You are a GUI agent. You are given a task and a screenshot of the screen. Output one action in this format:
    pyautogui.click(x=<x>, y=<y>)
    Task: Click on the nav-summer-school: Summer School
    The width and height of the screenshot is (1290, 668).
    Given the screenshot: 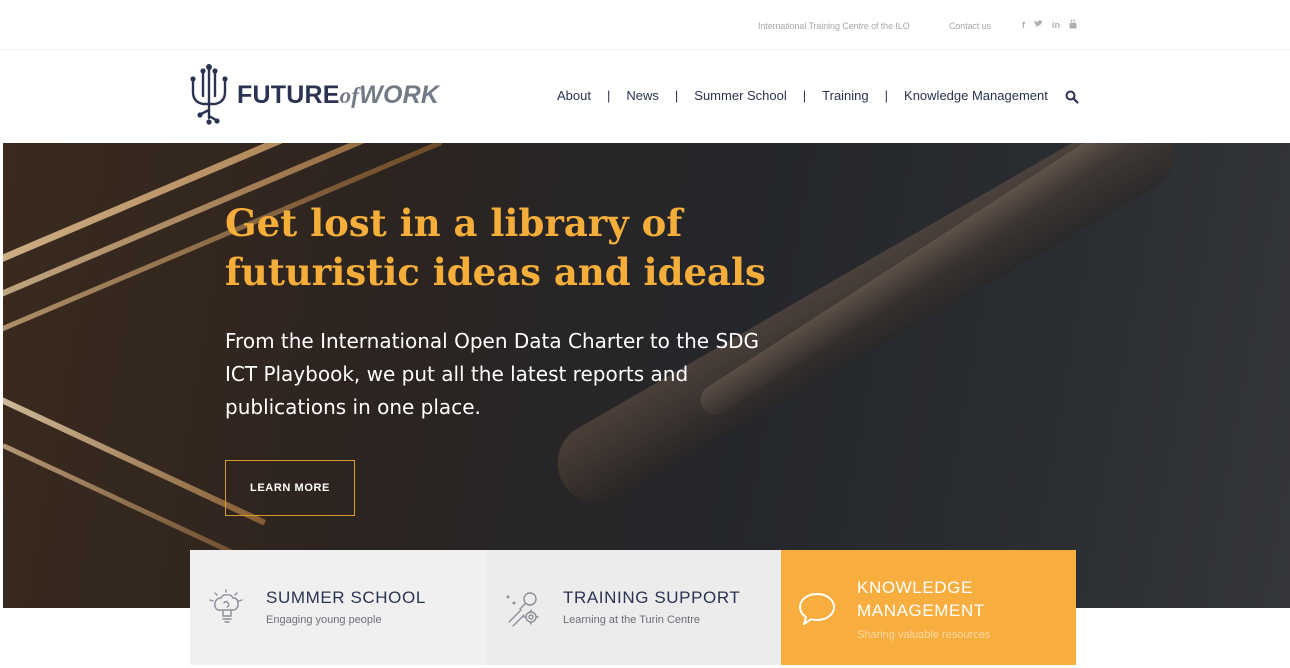 What is the action you would take?
    pyautogui.click(x=740, y=95)
    